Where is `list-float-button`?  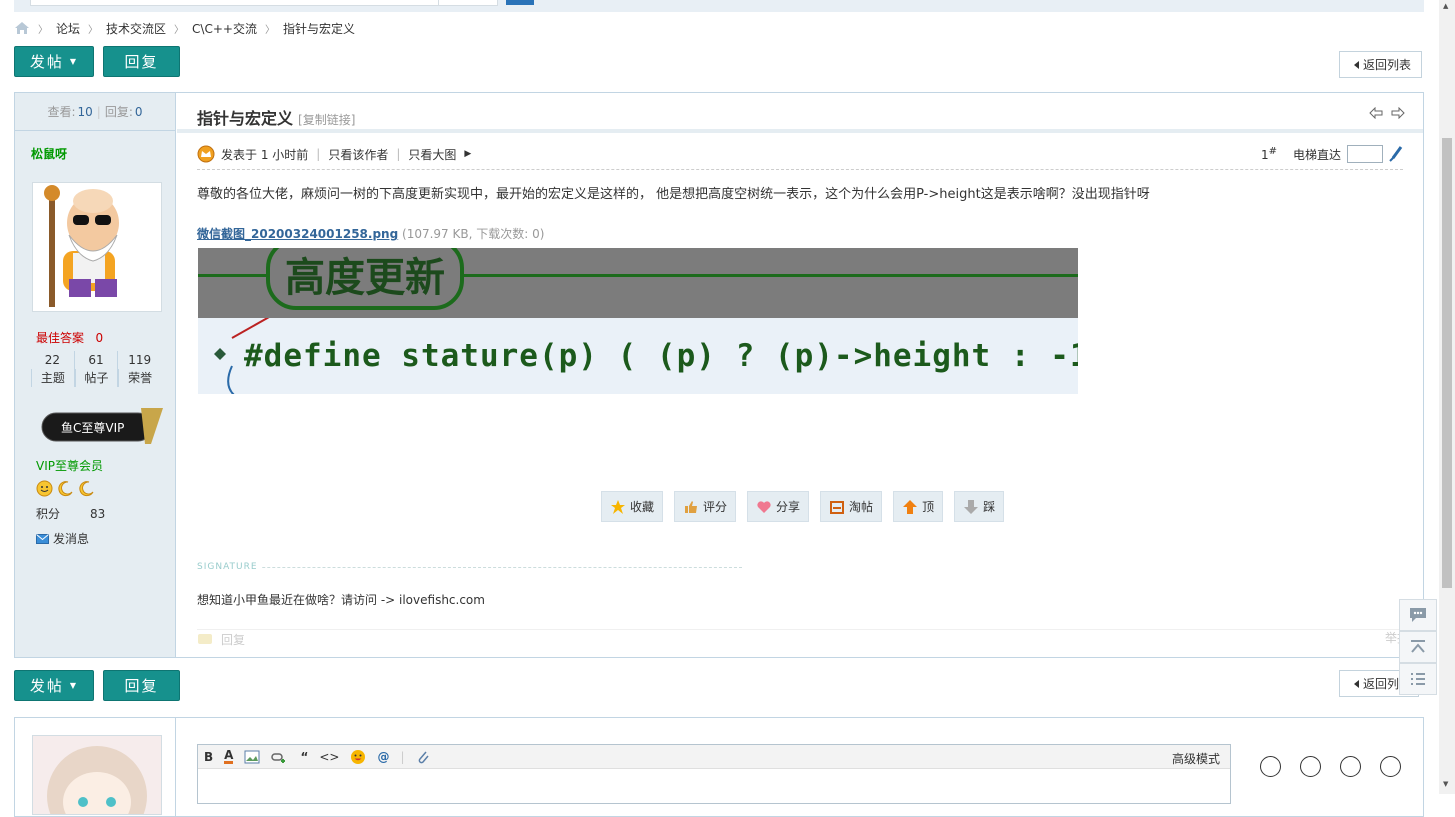 list-float-button is located at coordinates (1418, 679).